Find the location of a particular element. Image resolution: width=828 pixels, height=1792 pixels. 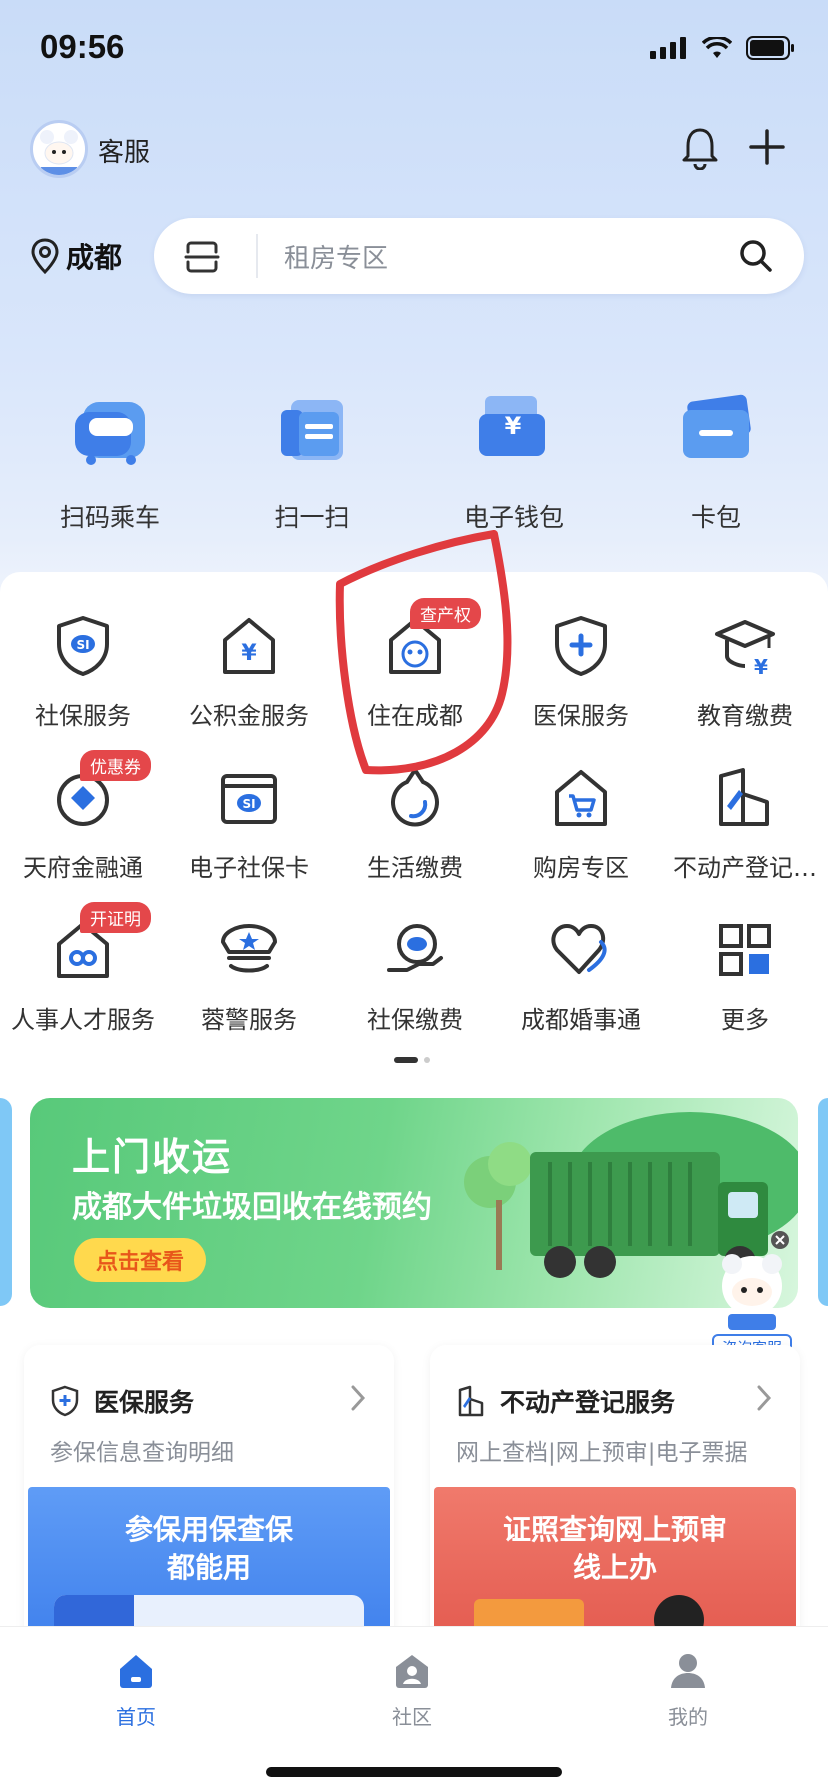

badge-coupon: 优惠券 is located at coordinates (115, 765).